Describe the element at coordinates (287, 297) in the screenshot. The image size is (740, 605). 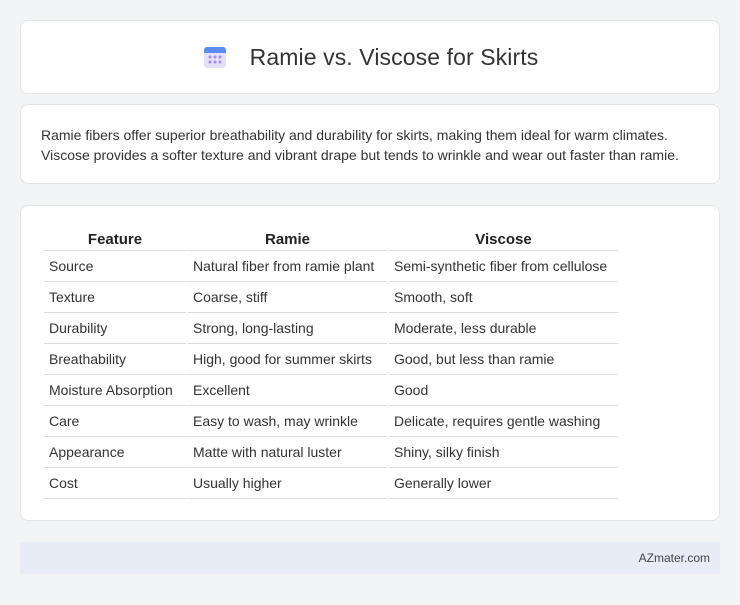
I see `ramie-cell: Coarse, stiff` at that location.